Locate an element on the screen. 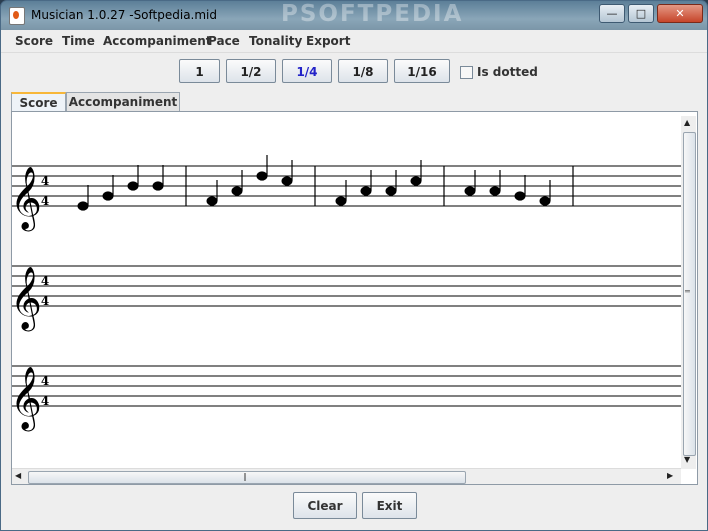 Image resolution: width=708 pixels, height=531 pixels. exit-button: Exit is located at coordinates (389, 505).